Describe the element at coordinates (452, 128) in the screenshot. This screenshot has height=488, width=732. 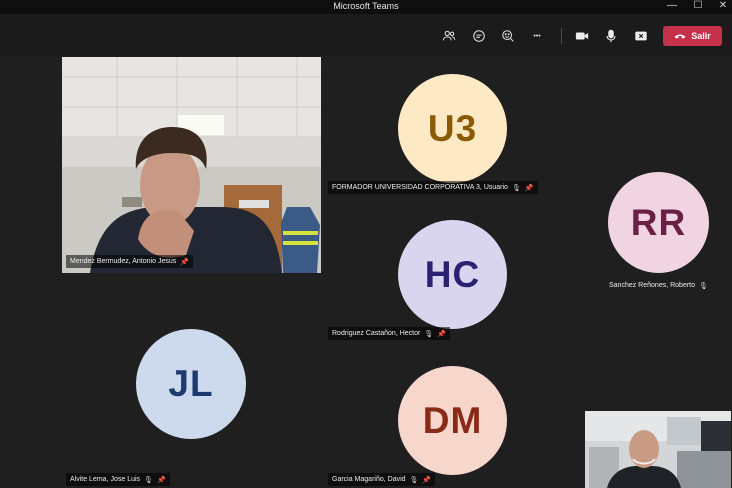
I see `participant-avatar: U3` at that location.